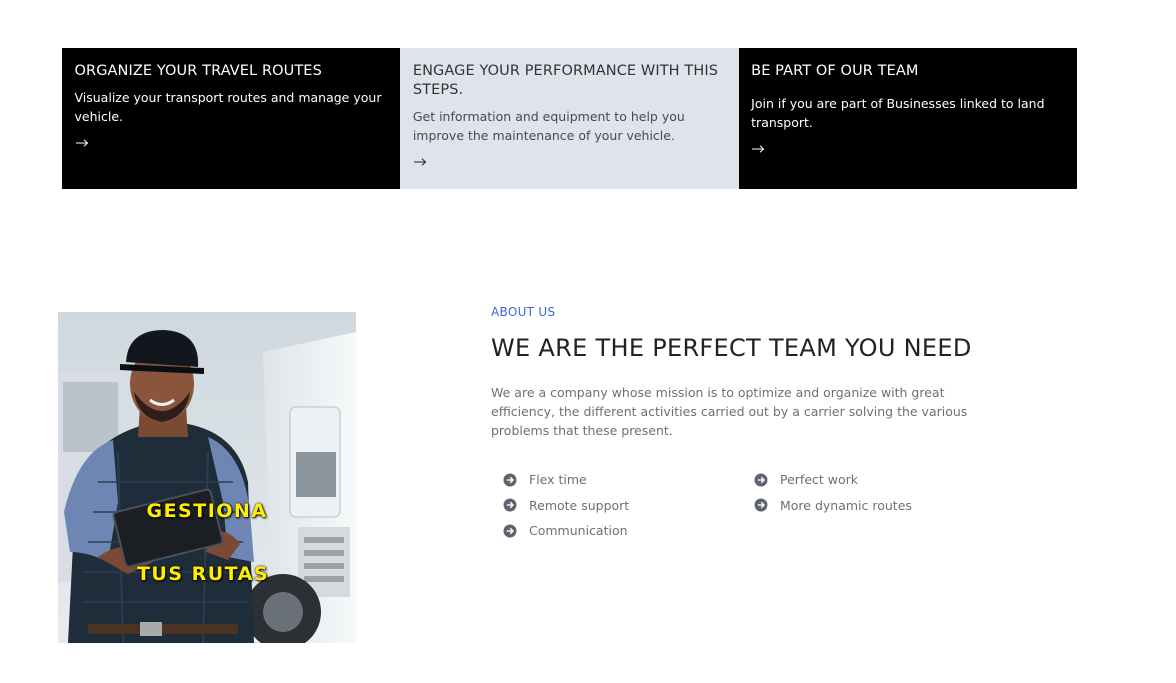 The image size is (1176, 683). Describe the element at coordinates (835, 71) in the screenshot. I see `card-title: BE PART OF OUR TEAM` at that location.